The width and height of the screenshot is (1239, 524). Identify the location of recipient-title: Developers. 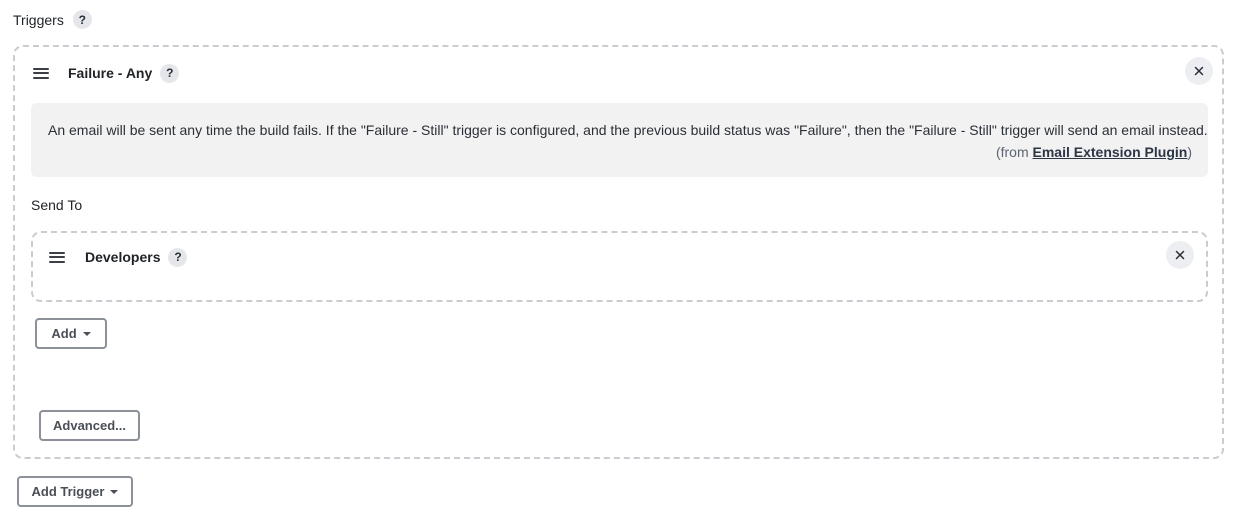
(123, 257).